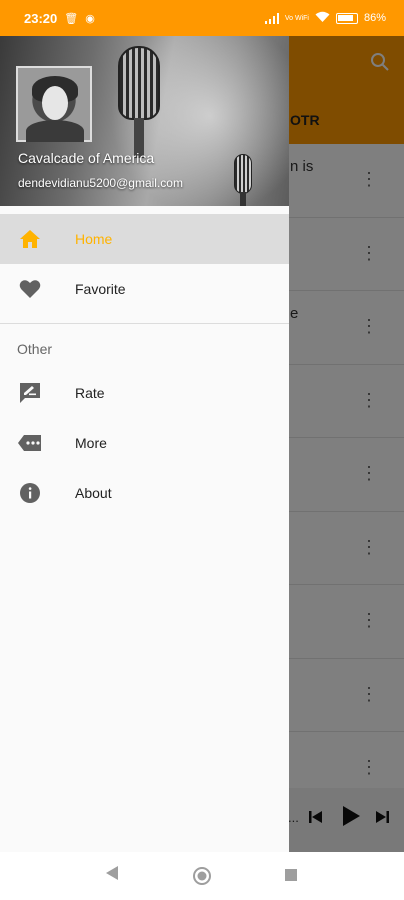  I want to click on drawer-item-label: Rate, so click(90, 393).